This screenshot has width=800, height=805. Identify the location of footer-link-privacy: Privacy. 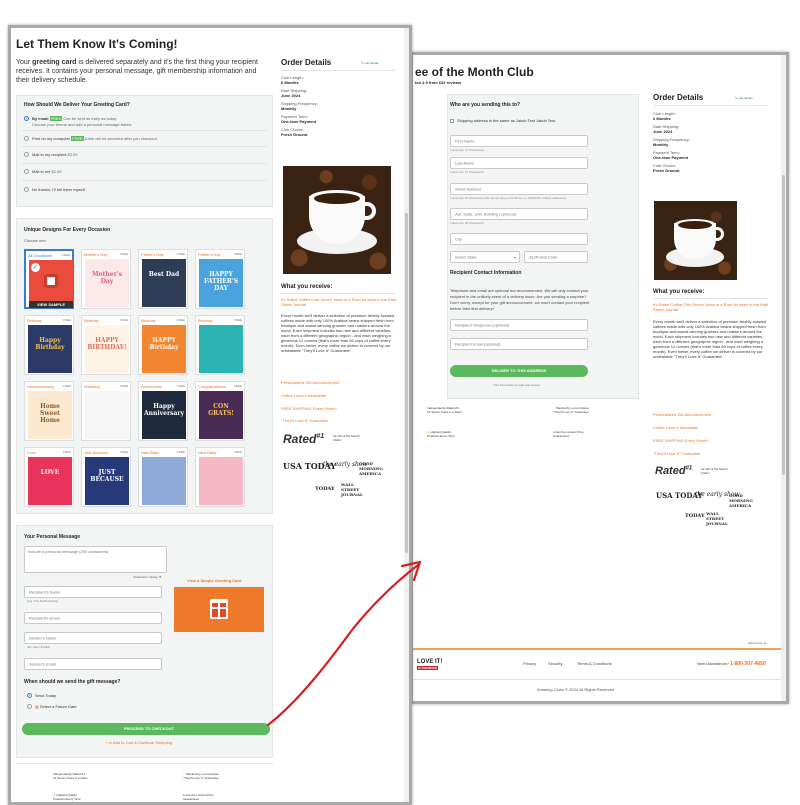
(529, 663).